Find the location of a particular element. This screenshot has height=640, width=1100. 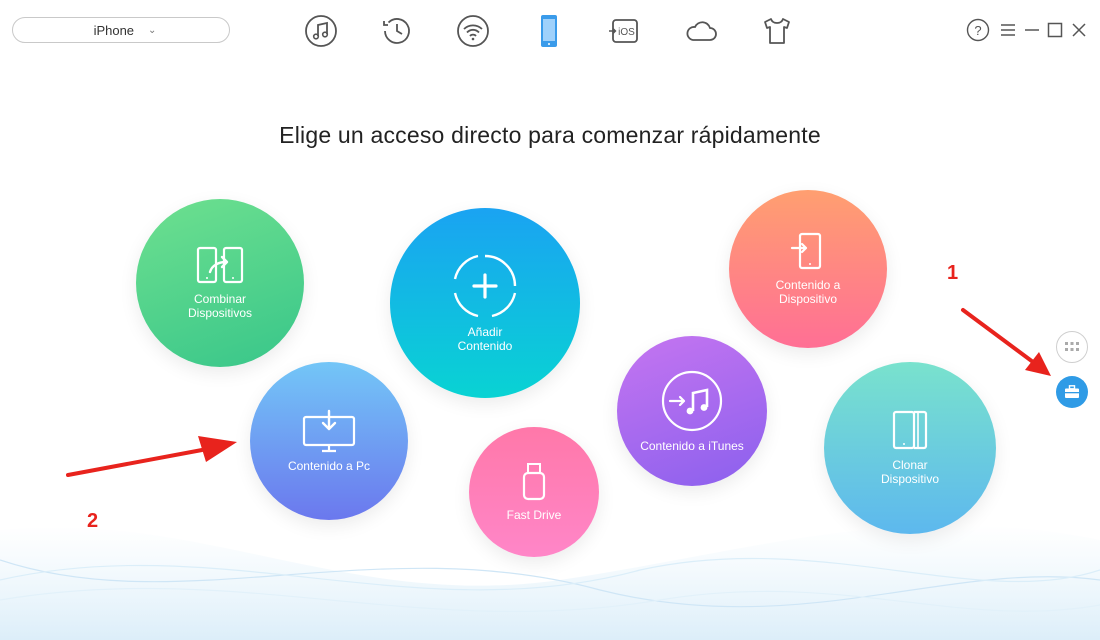

chevron-down-icon: ⌄ is located at coordinates (152, 30).